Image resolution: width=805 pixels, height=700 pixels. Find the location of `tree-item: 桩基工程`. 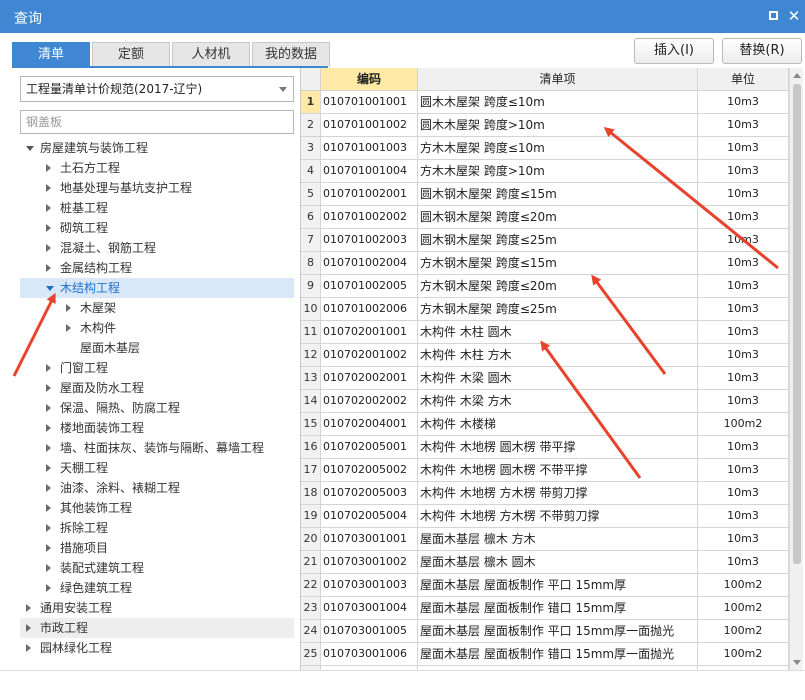

tree-item: 桩基工程 is located at coordinates (157, 208).